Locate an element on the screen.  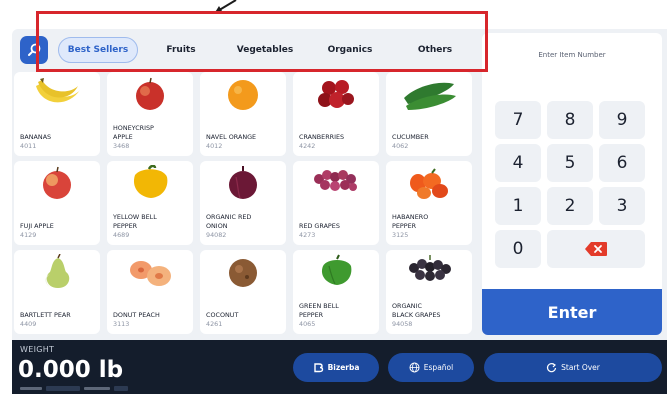
start-over-button: Start Over is located at coordinates (573, 367).